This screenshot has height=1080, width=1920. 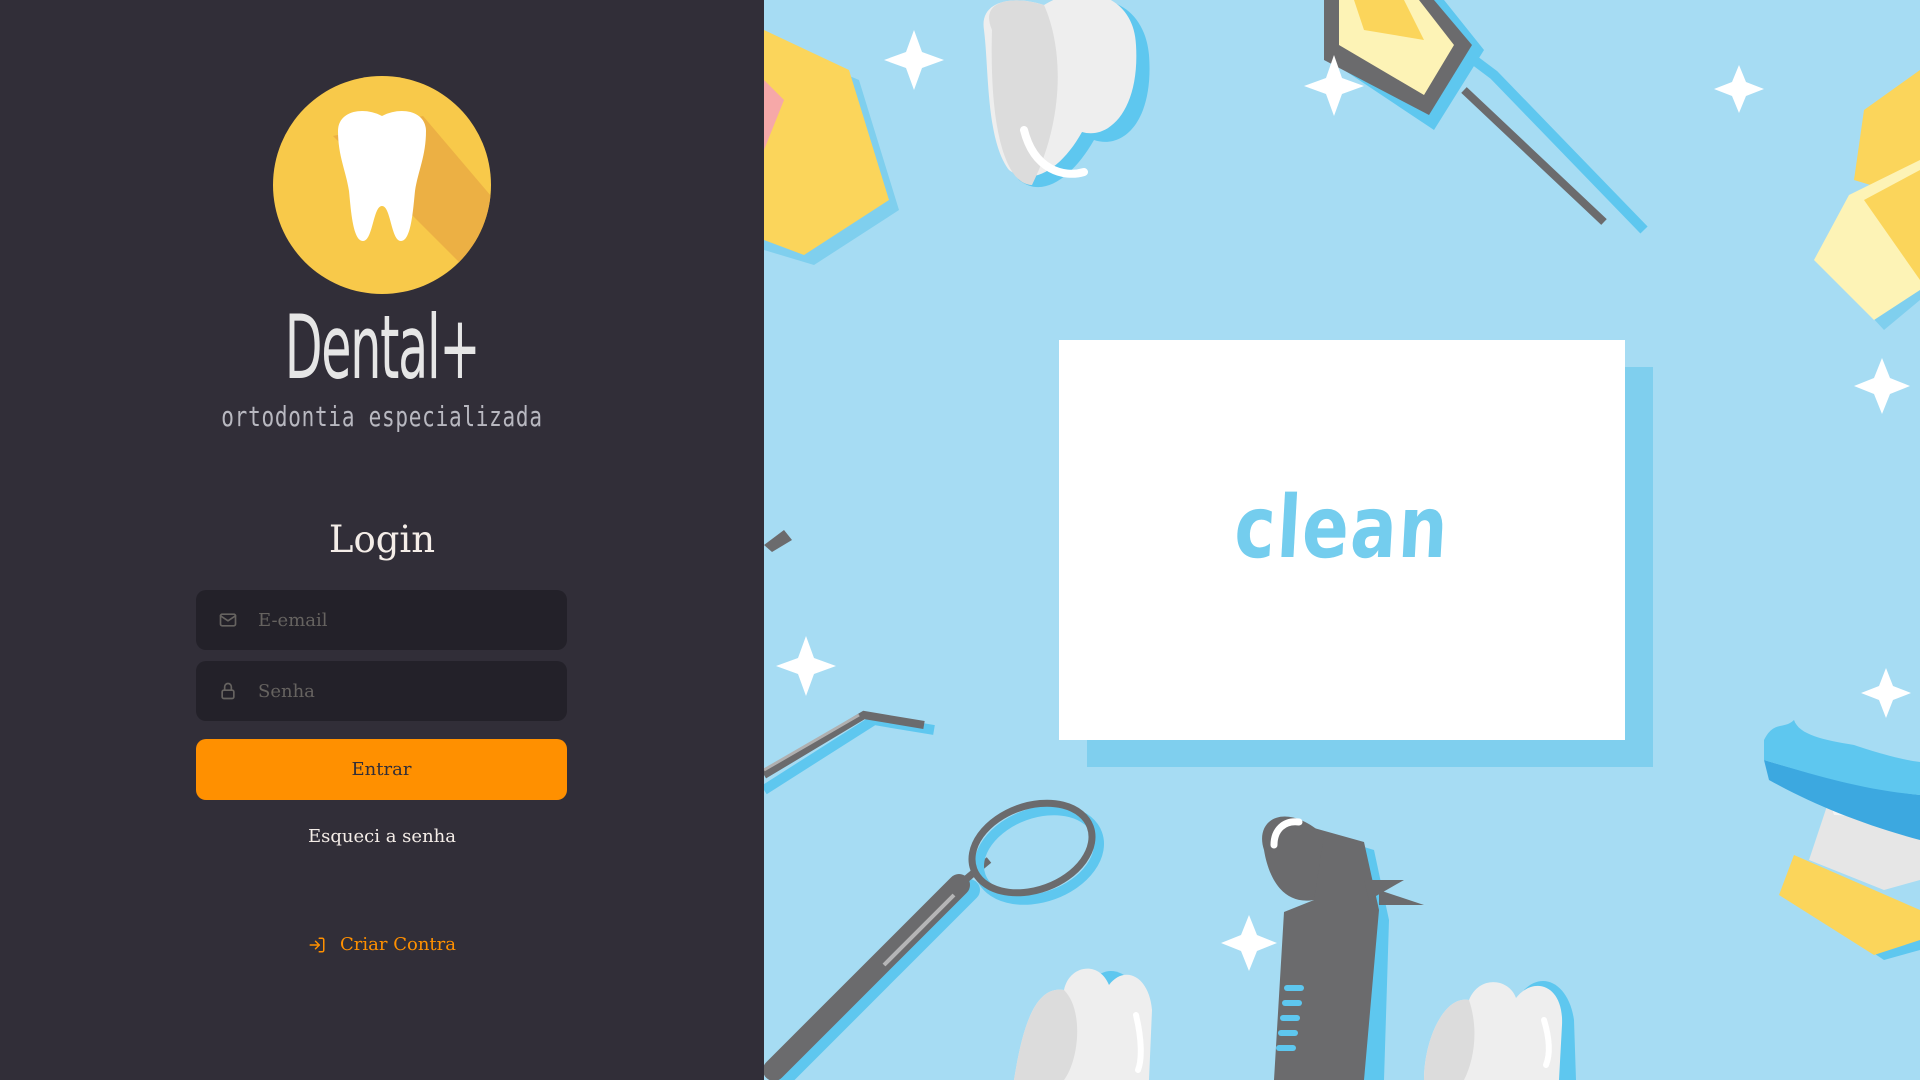 I want to click on tooth-icon, so click(x=382, y=185).